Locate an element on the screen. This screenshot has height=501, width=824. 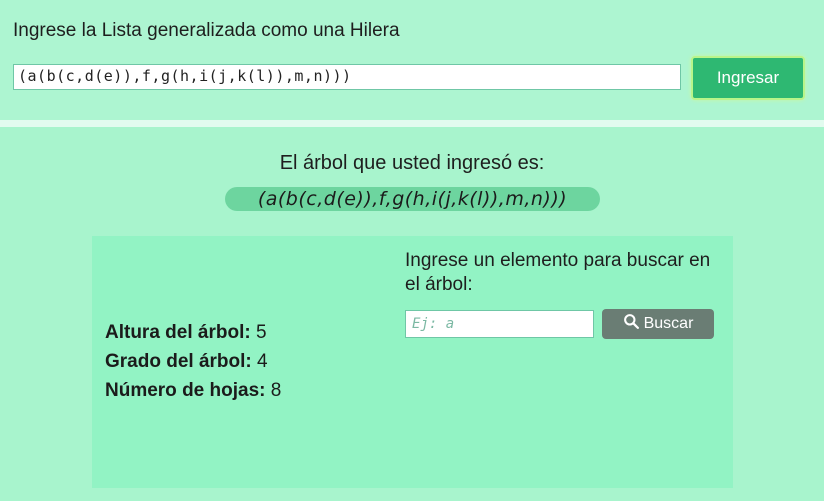
stat-hojas: Número de hojas: 8 is located at coordinates (193, 391).